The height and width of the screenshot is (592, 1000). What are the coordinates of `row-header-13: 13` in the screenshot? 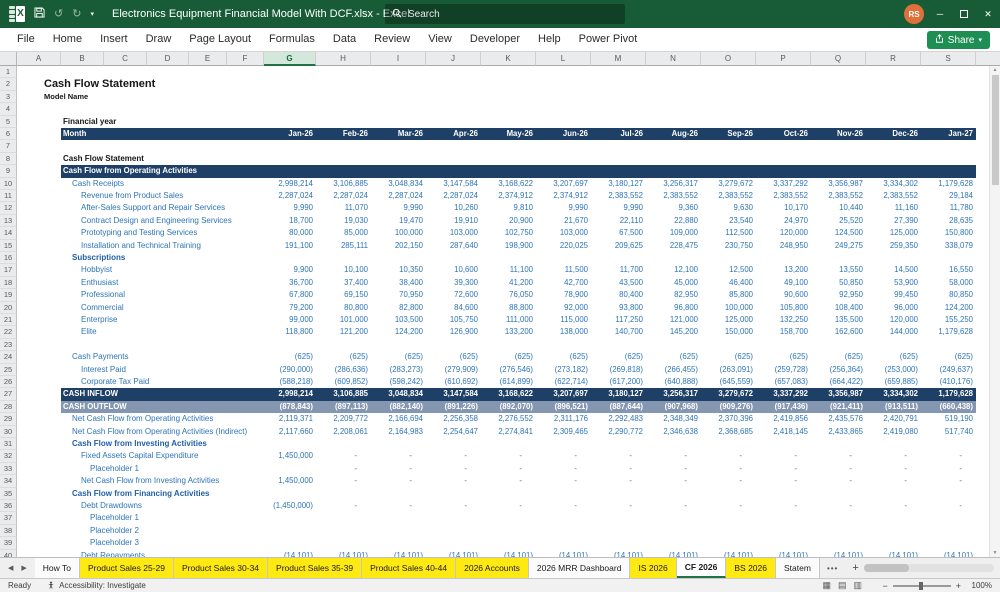 It's located at (8, 221).